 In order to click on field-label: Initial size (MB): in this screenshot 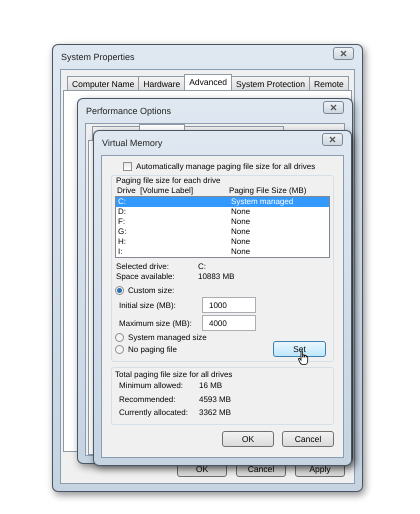, I will do `click(148, 305)`.